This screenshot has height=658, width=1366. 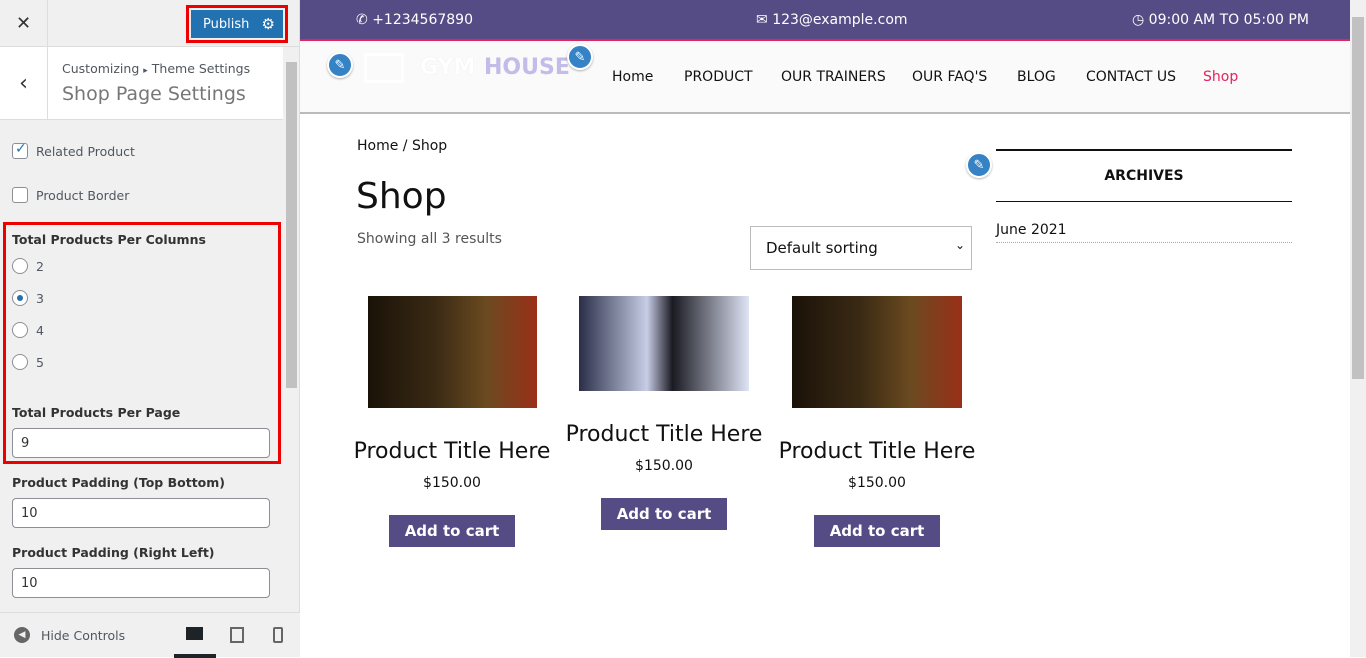 I want to click on chevron-left-icon: ‹, so click(x=23, y=83).